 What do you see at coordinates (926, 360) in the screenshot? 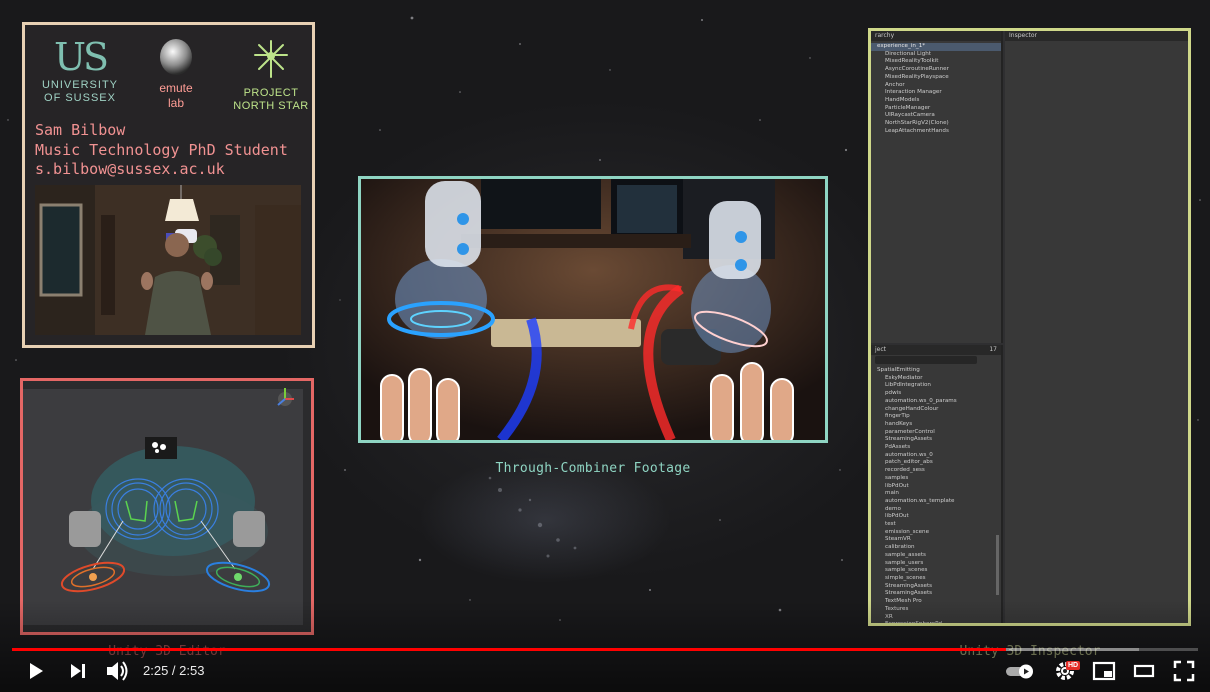
I see `project-search-input` at bounding box center [926, 360].